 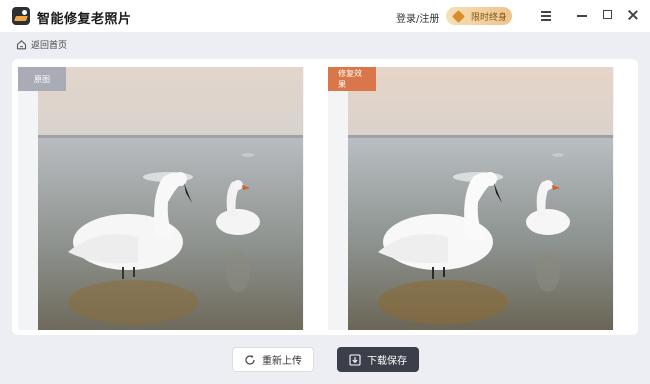 I want to click on back-home-label: 返回首页, so click(x=49, y=46).